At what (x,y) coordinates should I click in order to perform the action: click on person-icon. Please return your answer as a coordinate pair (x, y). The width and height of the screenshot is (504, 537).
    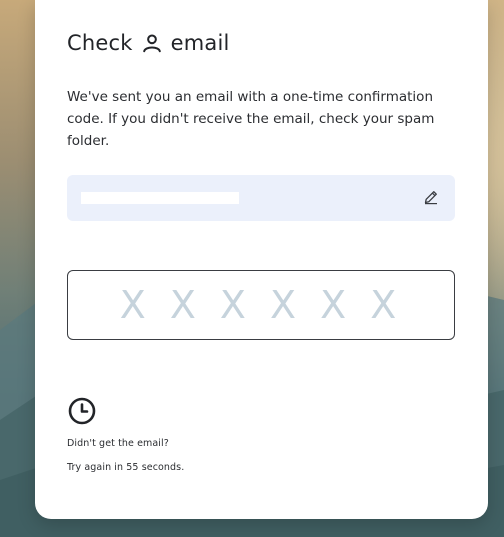
    Looking at the image, I should click on (151, 43).